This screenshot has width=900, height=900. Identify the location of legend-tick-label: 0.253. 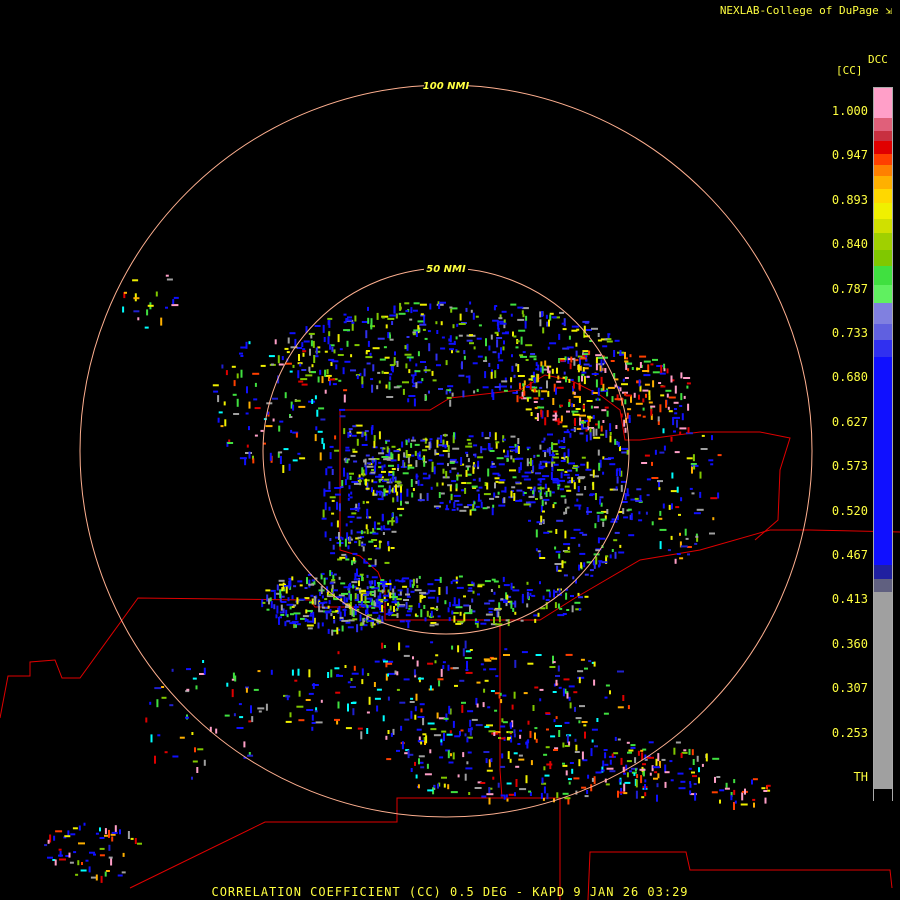
(849, 732).